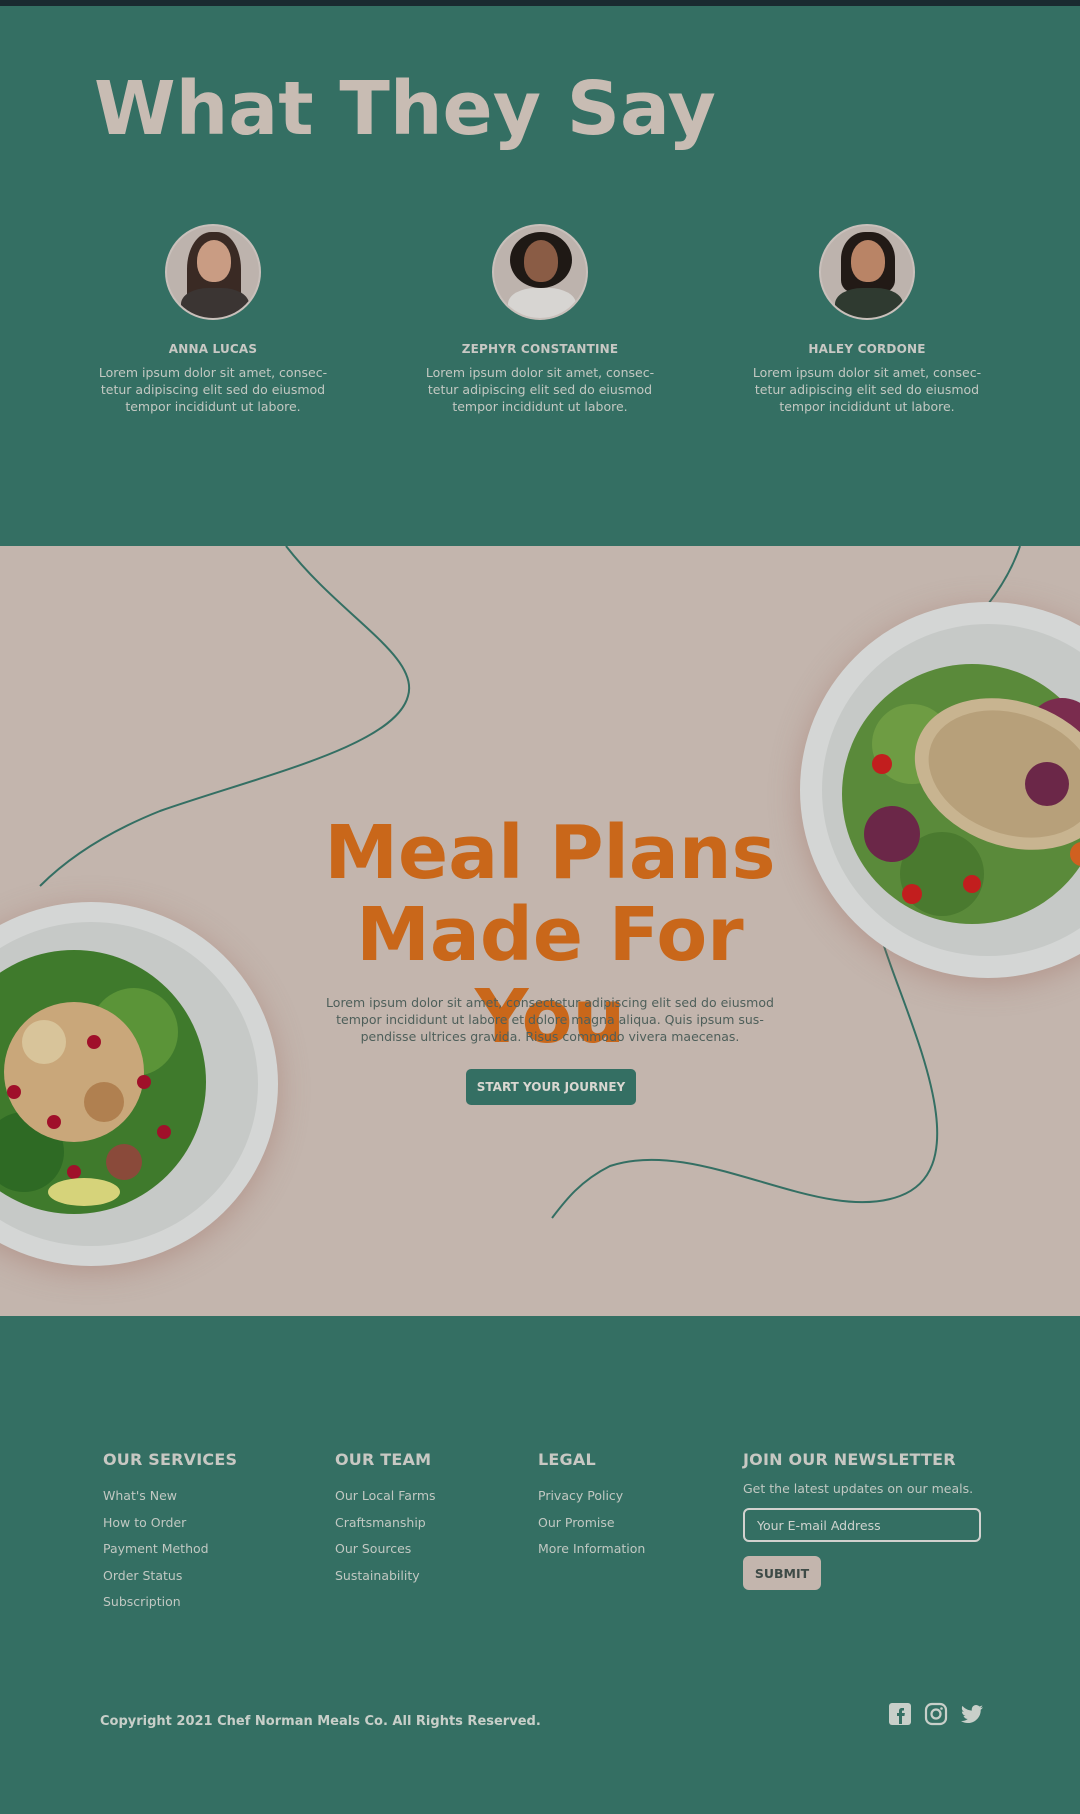 The height and width of the screenshot is (1814, 1080). What do you see at coordinates (862, 1525) in the screenshot?
I see `email-field` at bounding box center [862, 1525].